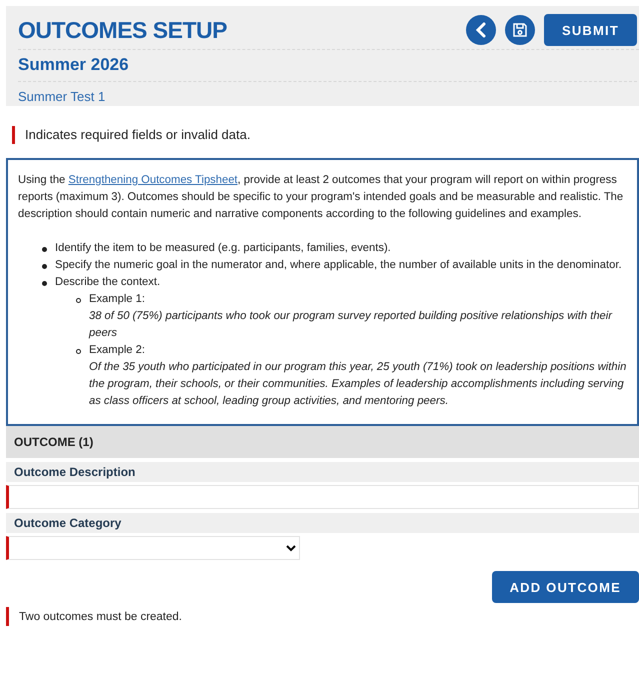 The height and width of the screenshot is (677, 639). I want to click on page-subtitle: Summer 2026, so click(327, 66).